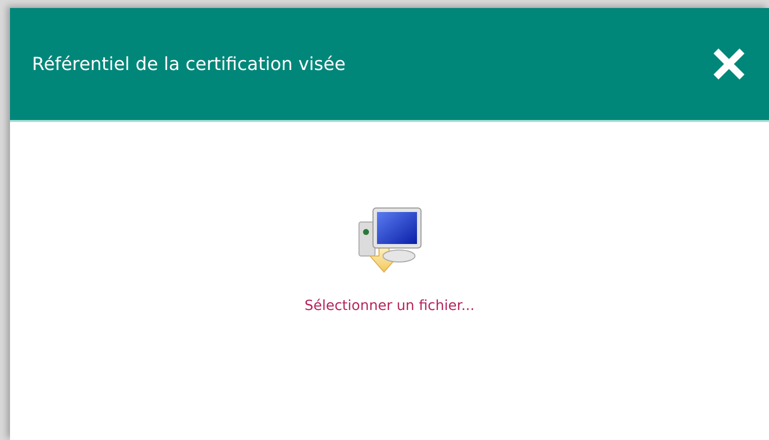 Image resolution: width=769 pixels, height=440 pixels. I want to click on dialog-title: Référentiel de la certification visée, so click(189, 64).